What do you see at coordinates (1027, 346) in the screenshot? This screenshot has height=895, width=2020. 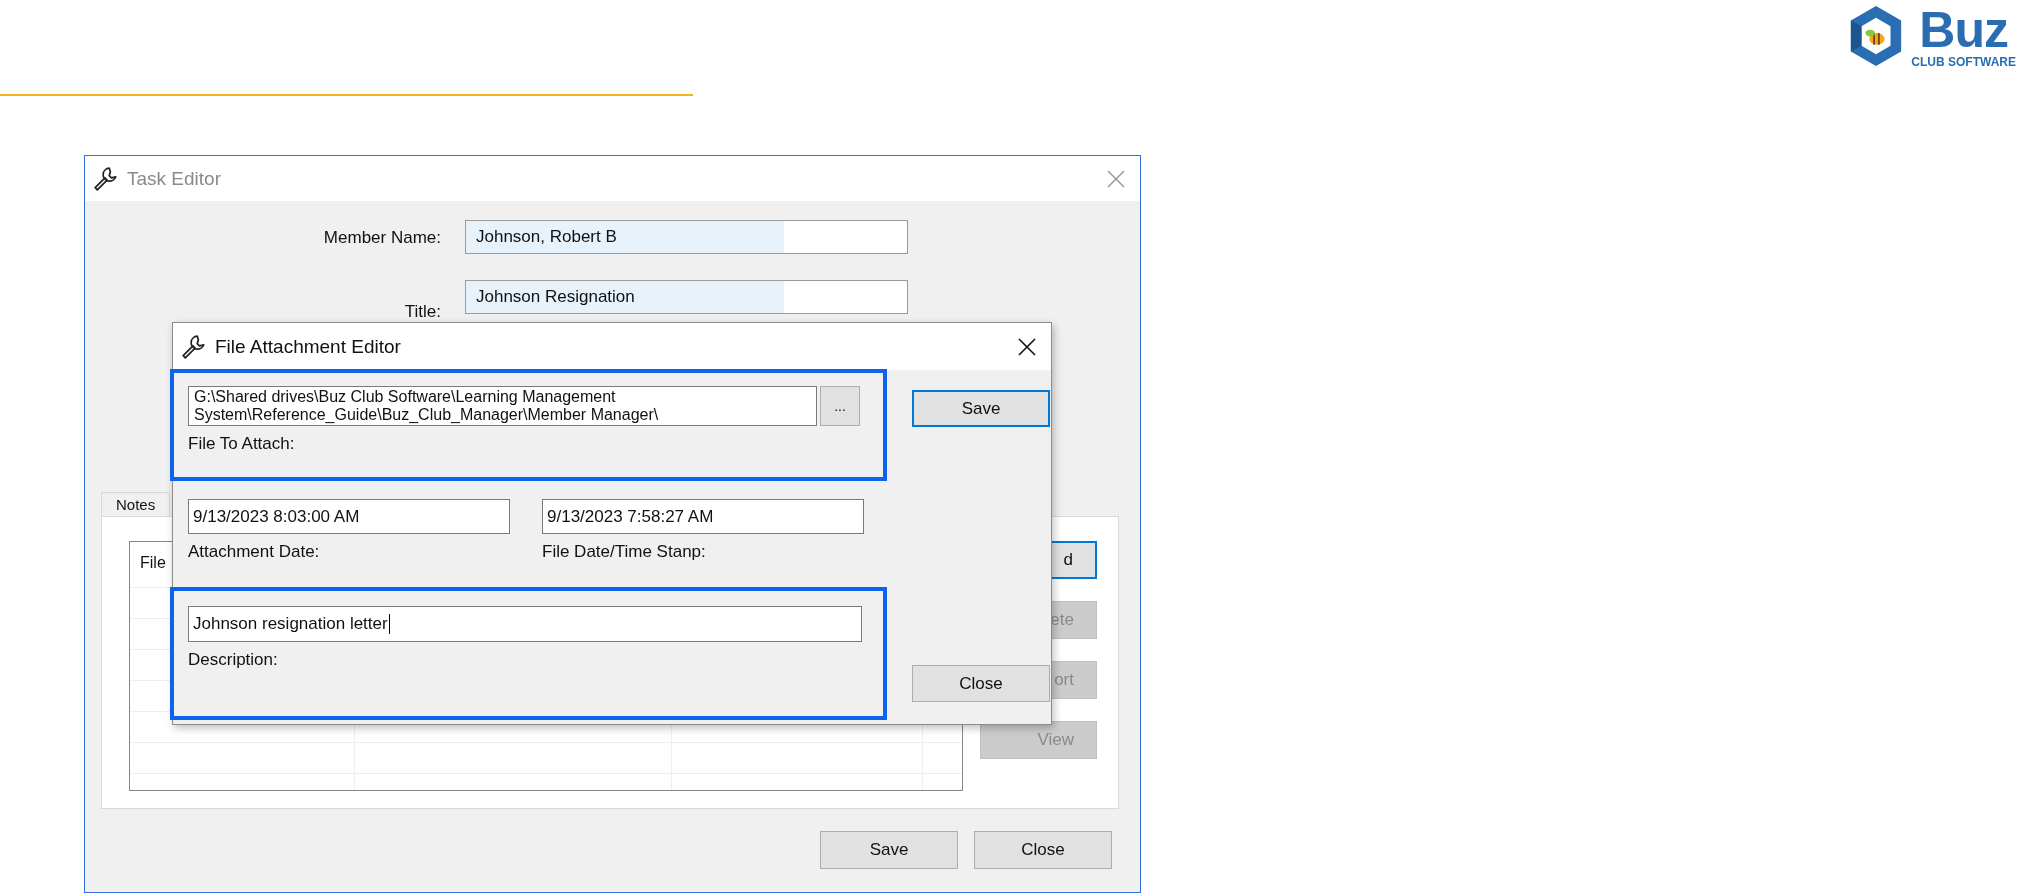 I see `close-icon` at bounding box center [1027, 346].